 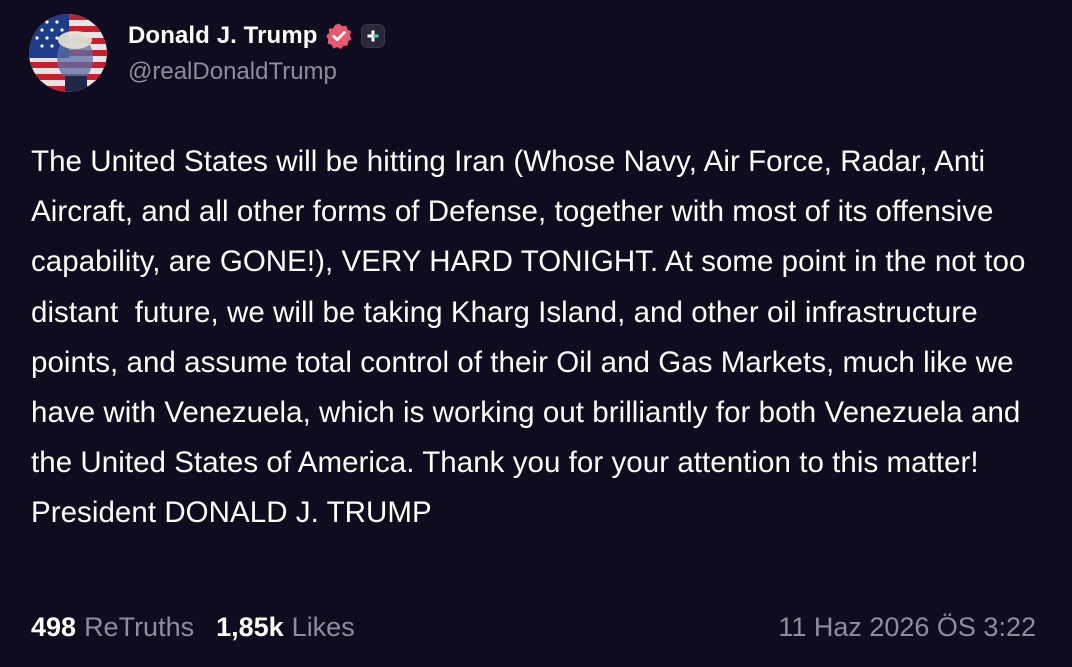 What do you see at coordinates (139, 626) in the screenshot?
I see `retruths-label: ReTruths` at bounding box center [139, 626].